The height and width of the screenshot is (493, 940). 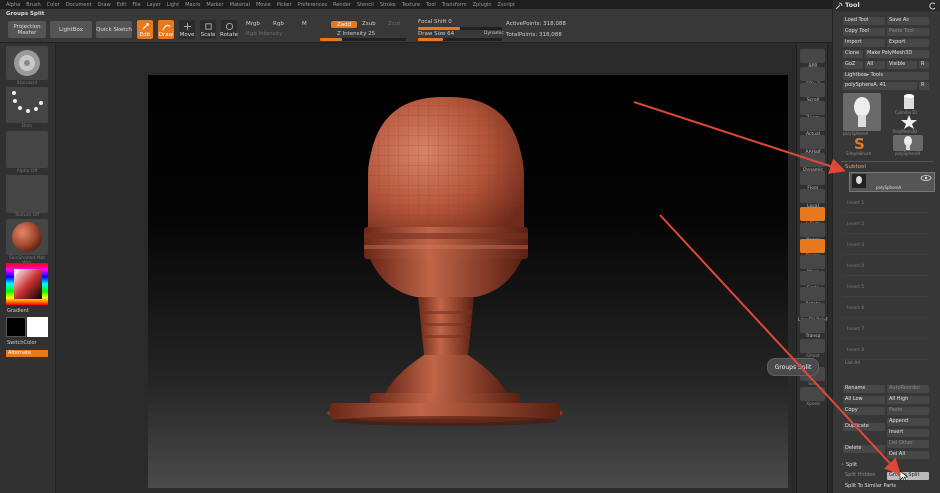 I want to click on rgb-toggle: Rgb, so click(x=278, y=24).